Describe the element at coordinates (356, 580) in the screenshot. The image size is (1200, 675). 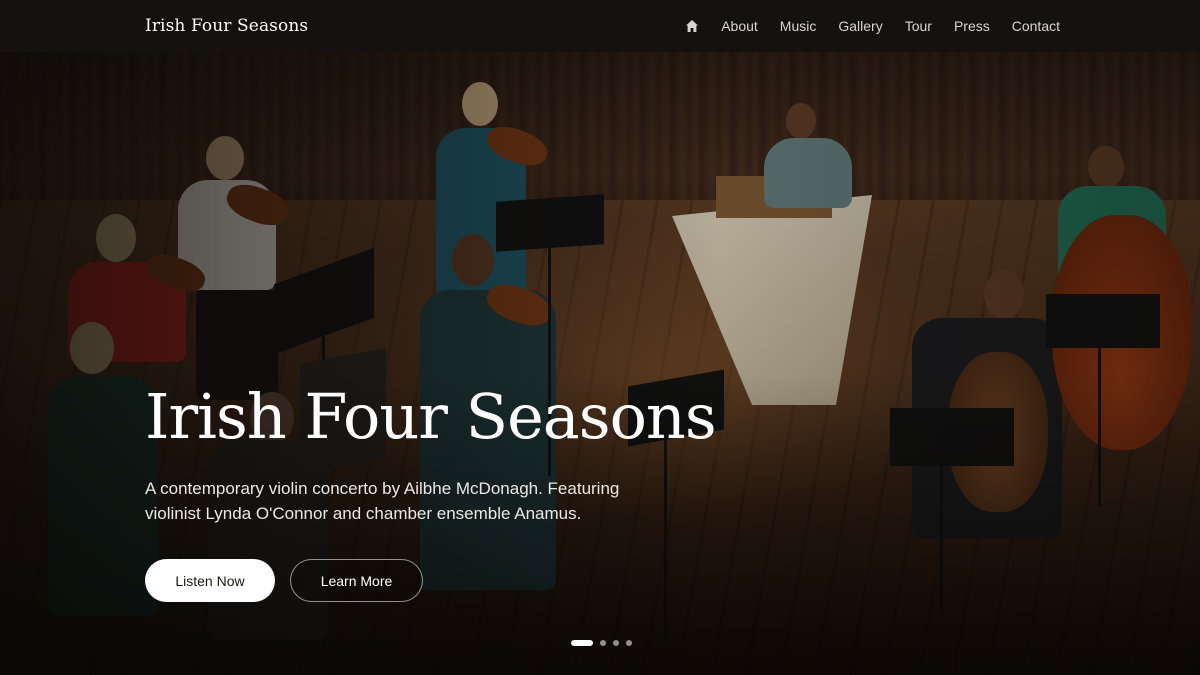
I see `learn-more-button: Learn More` at that location.